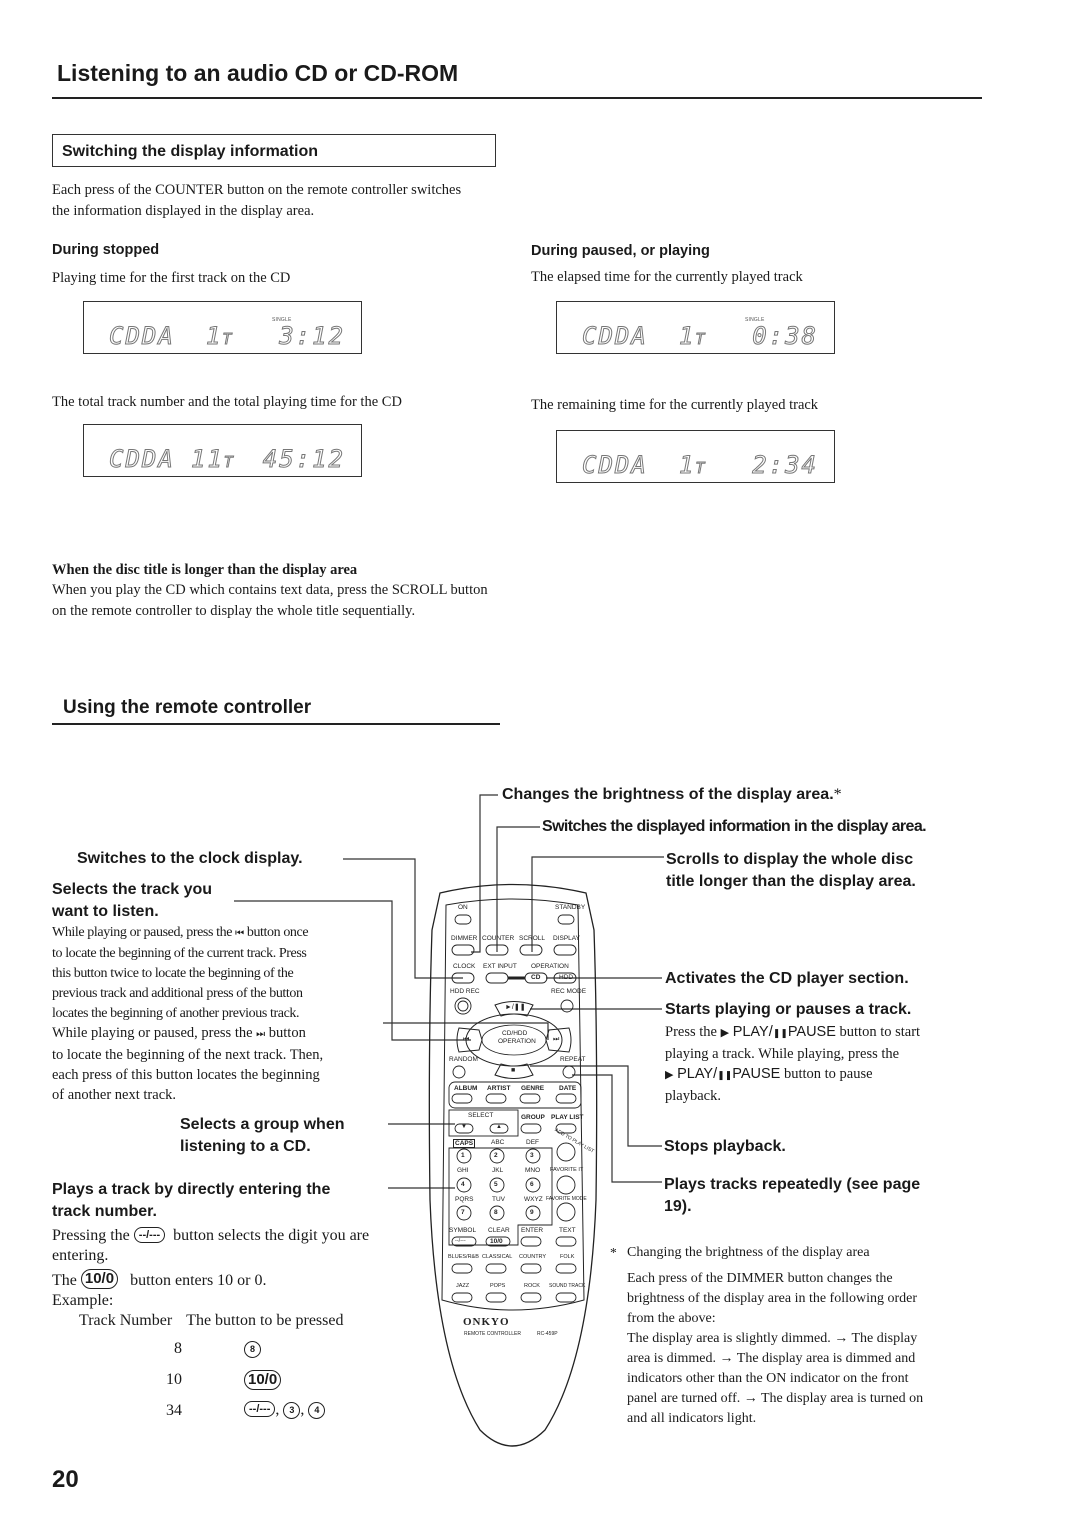 Image resolution: width=1080 pixels, height=1528 pixels. I want to click on example-button-glyph: 4, so click(317, 1410).